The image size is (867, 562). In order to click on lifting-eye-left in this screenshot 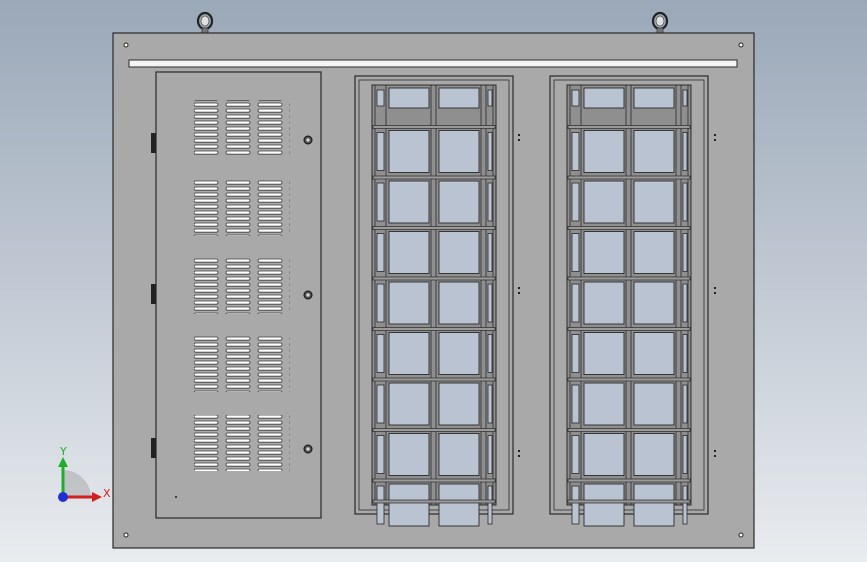, I will do `click(205, 22)`.